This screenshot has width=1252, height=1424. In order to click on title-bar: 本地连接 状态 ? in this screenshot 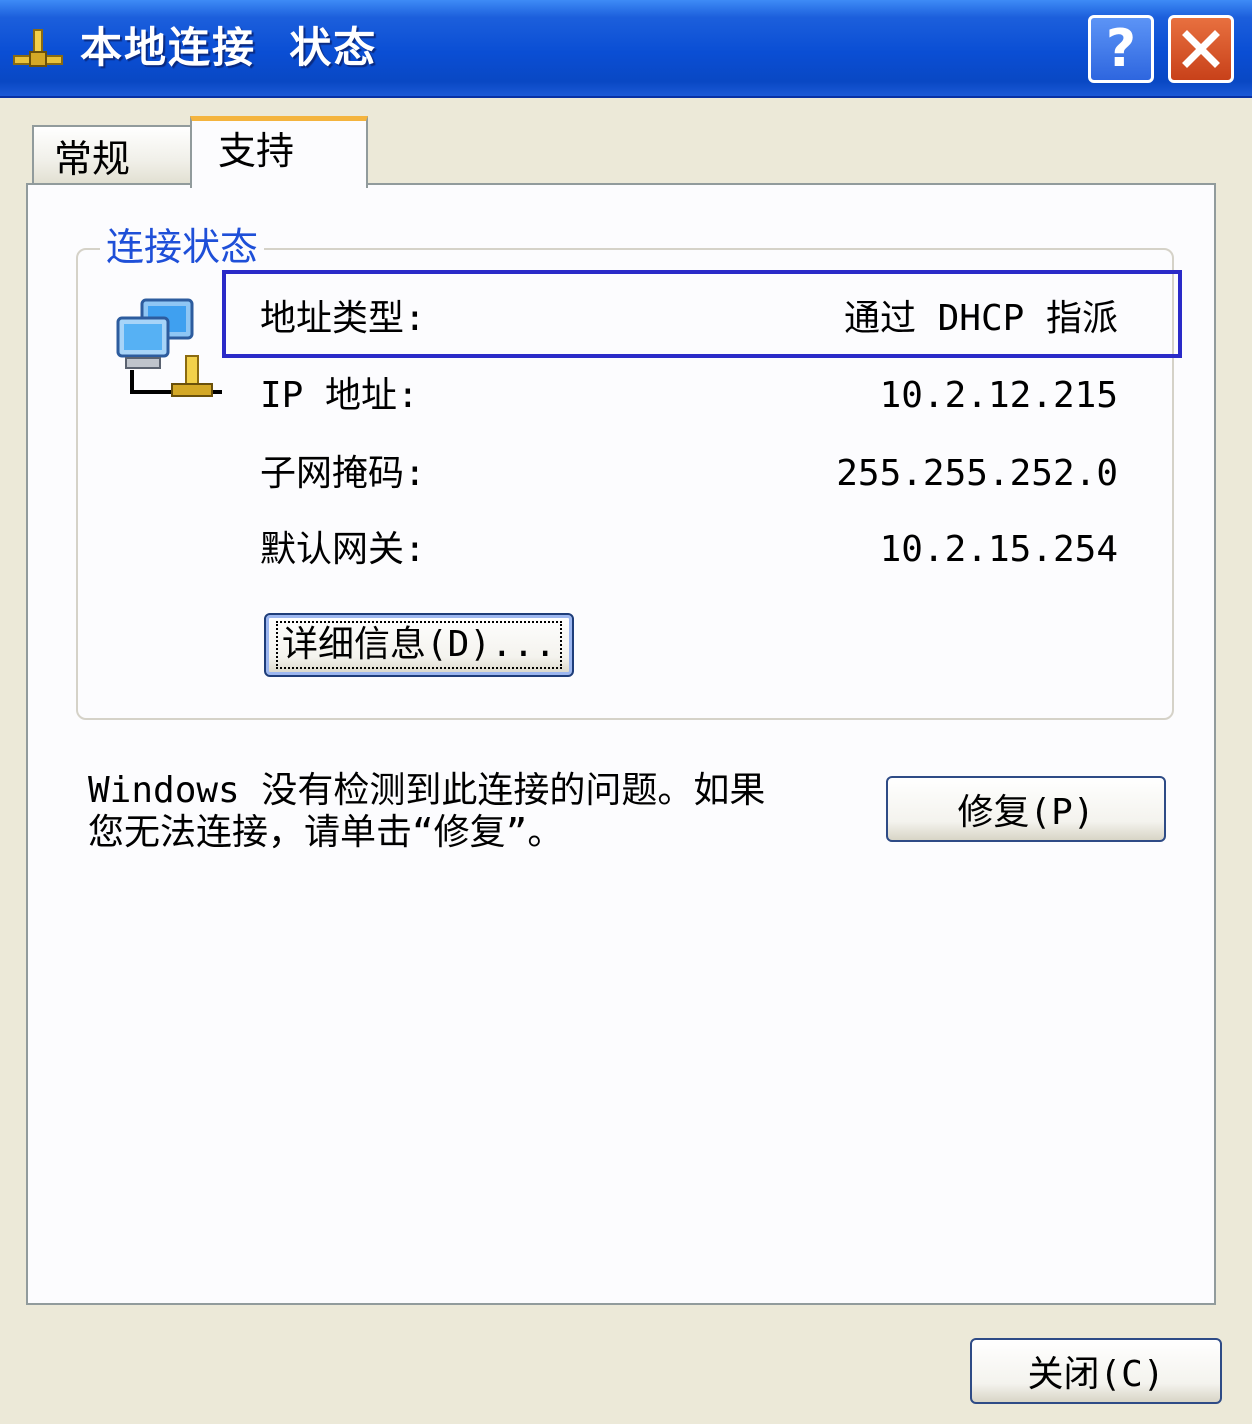, I will do `click(626, 49)`.